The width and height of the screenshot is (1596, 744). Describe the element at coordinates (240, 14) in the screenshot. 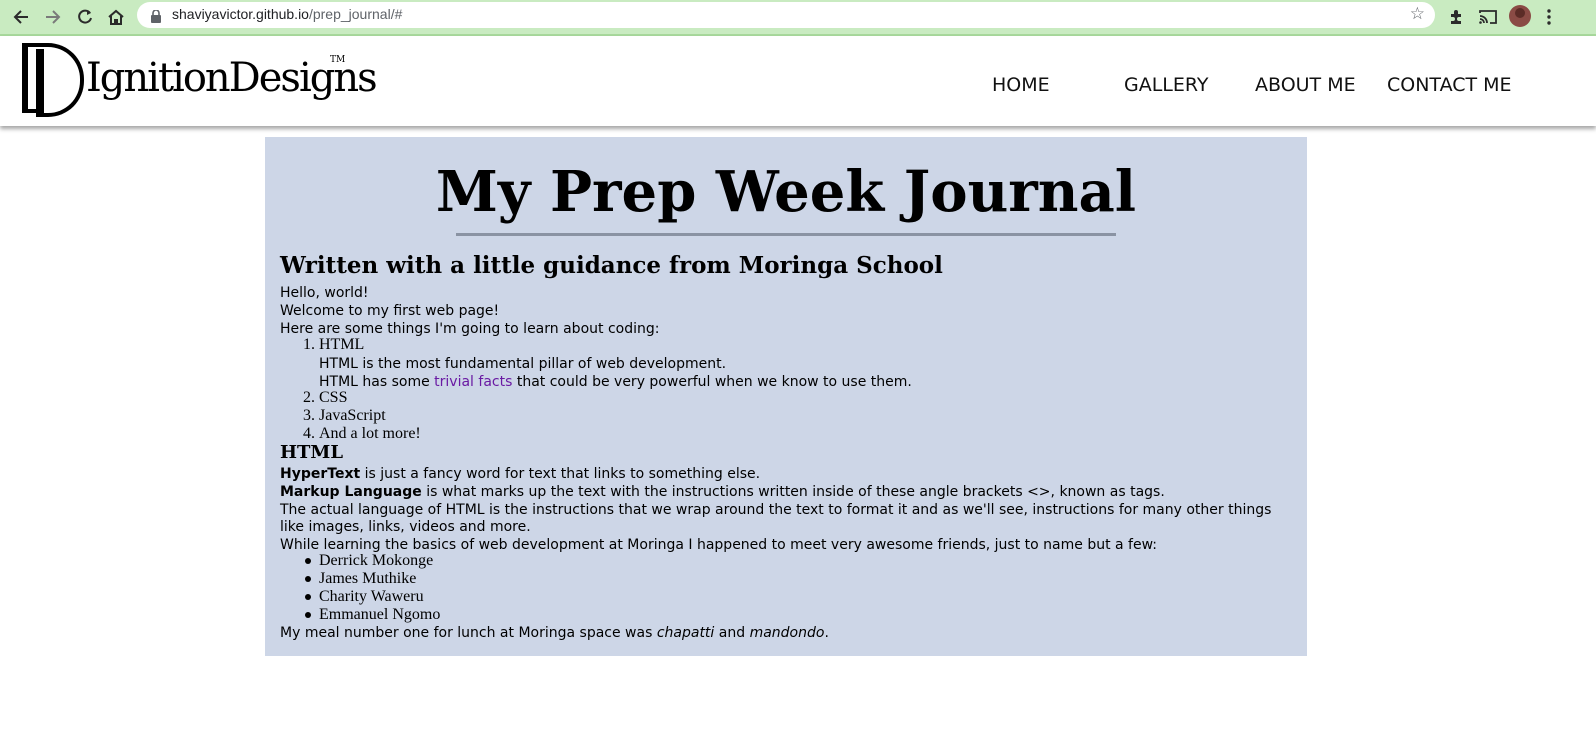

I see `url-host: shaviyavictor.github.io` at that location.